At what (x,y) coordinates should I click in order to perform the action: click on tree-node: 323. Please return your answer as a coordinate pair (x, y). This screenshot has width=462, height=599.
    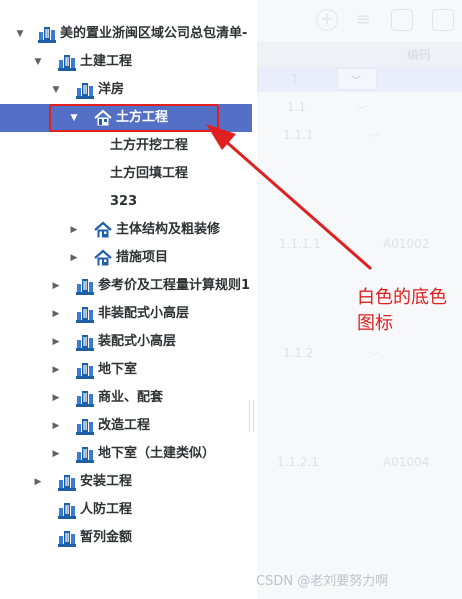
    Looking at the image, I should click on (126, 202).